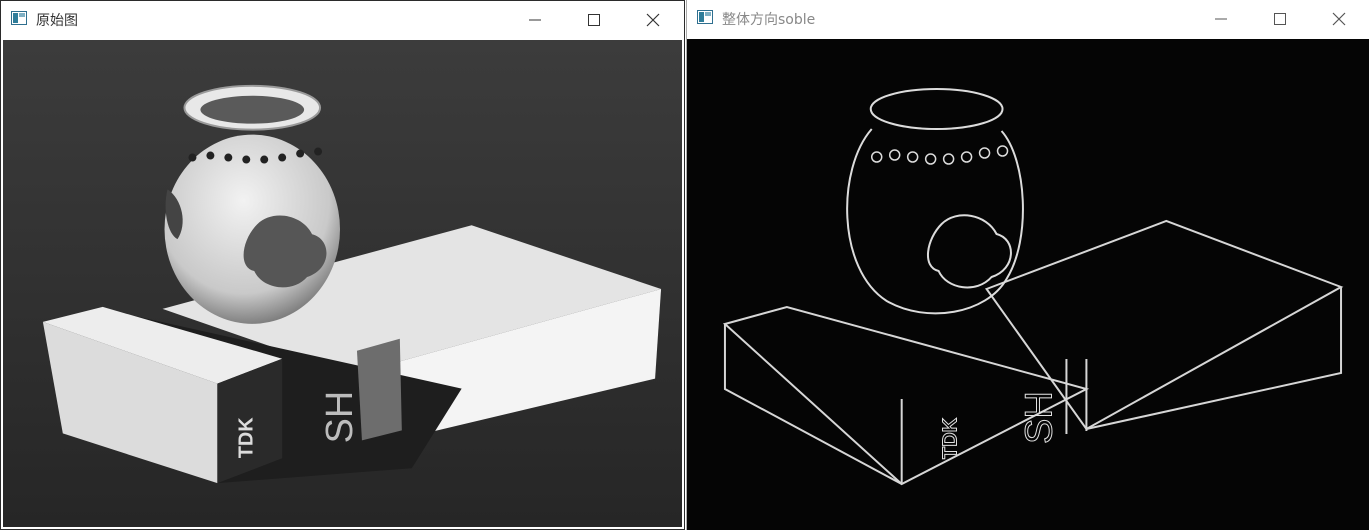  Describe the element at coordinates (769, 20) in the screenshot. I see `window-title: 整体方向soble` at that location.